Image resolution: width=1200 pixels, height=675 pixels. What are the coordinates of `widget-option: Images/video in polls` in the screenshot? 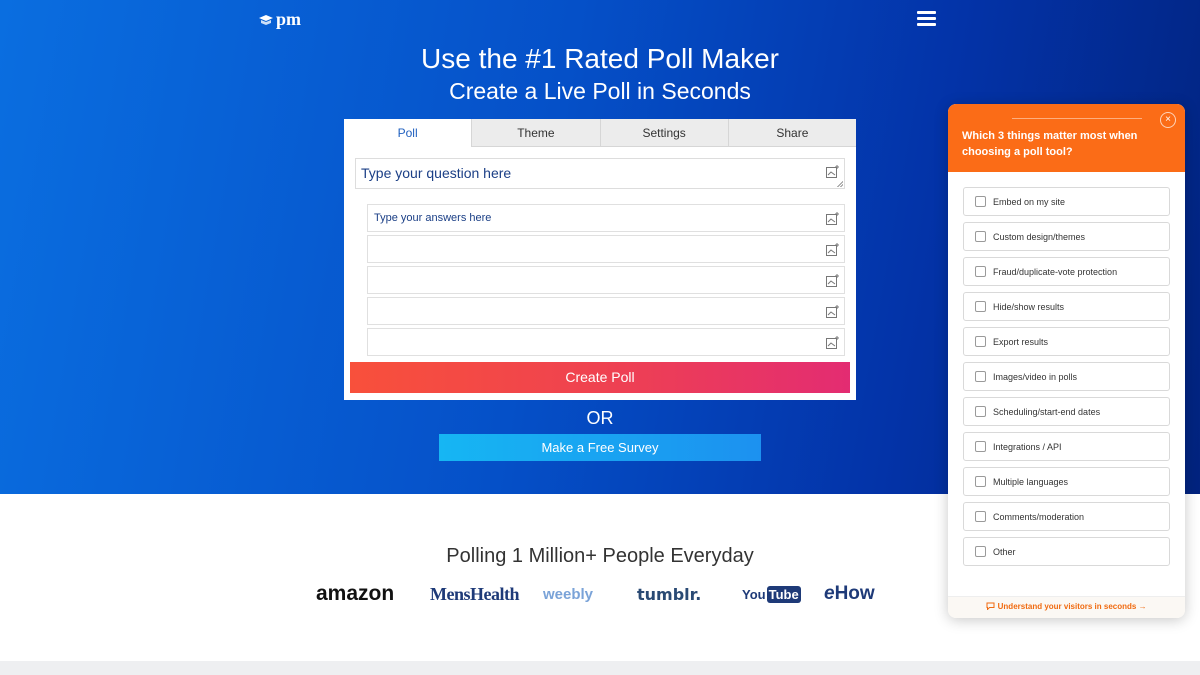 It's located at (1066, 376).